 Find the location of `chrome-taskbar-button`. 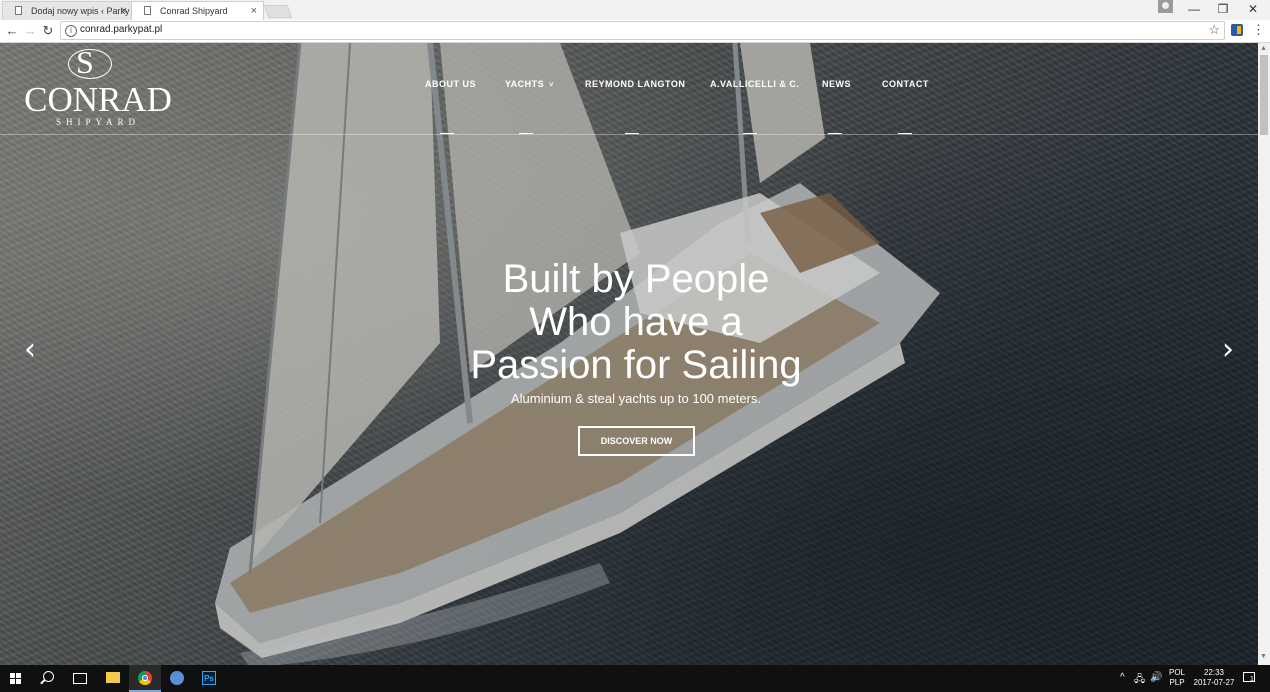

chrome-taskbar-button is located at coordinates (145, 678).